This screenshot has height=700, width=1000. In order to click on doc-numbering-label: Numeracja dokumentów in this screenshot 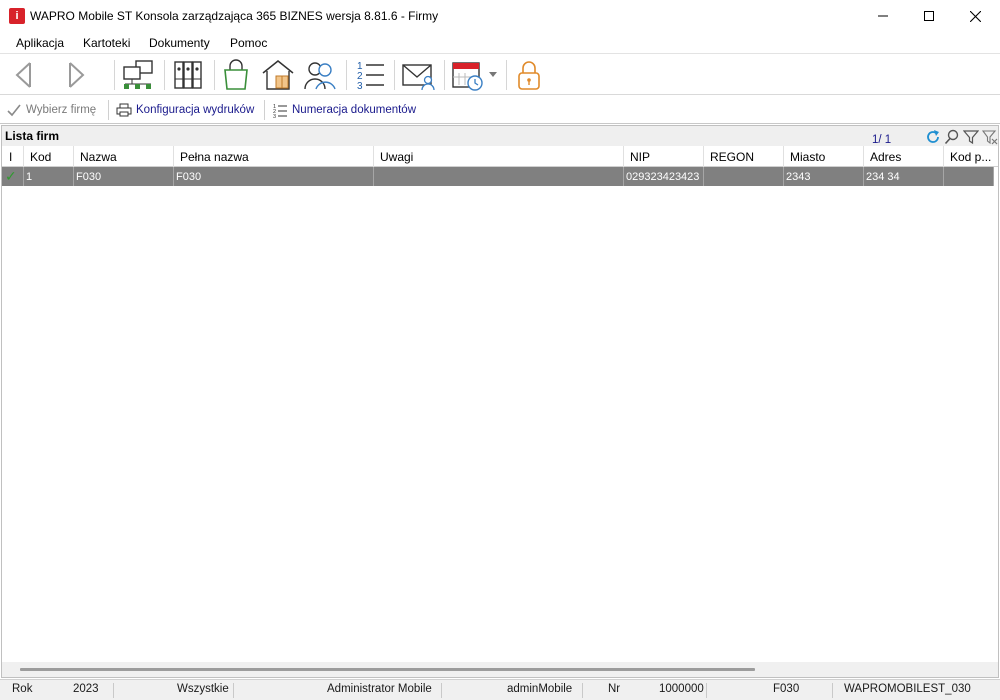, I will do `click(354, 110)`.